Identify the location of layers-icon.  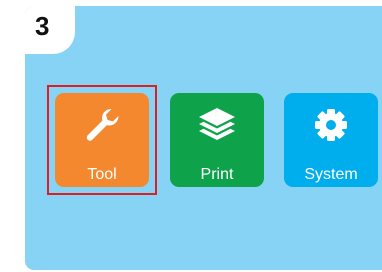
(217, 125).